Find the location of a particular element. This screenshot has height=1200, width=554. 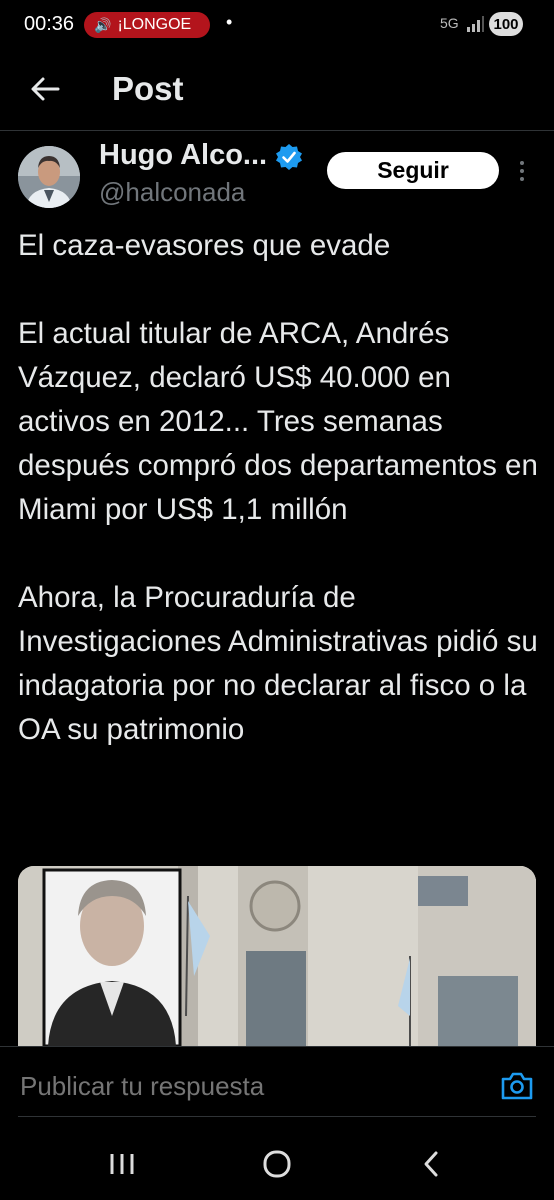

notification-pill-label: ¡LONGOE is located at coordinates (154, 24).